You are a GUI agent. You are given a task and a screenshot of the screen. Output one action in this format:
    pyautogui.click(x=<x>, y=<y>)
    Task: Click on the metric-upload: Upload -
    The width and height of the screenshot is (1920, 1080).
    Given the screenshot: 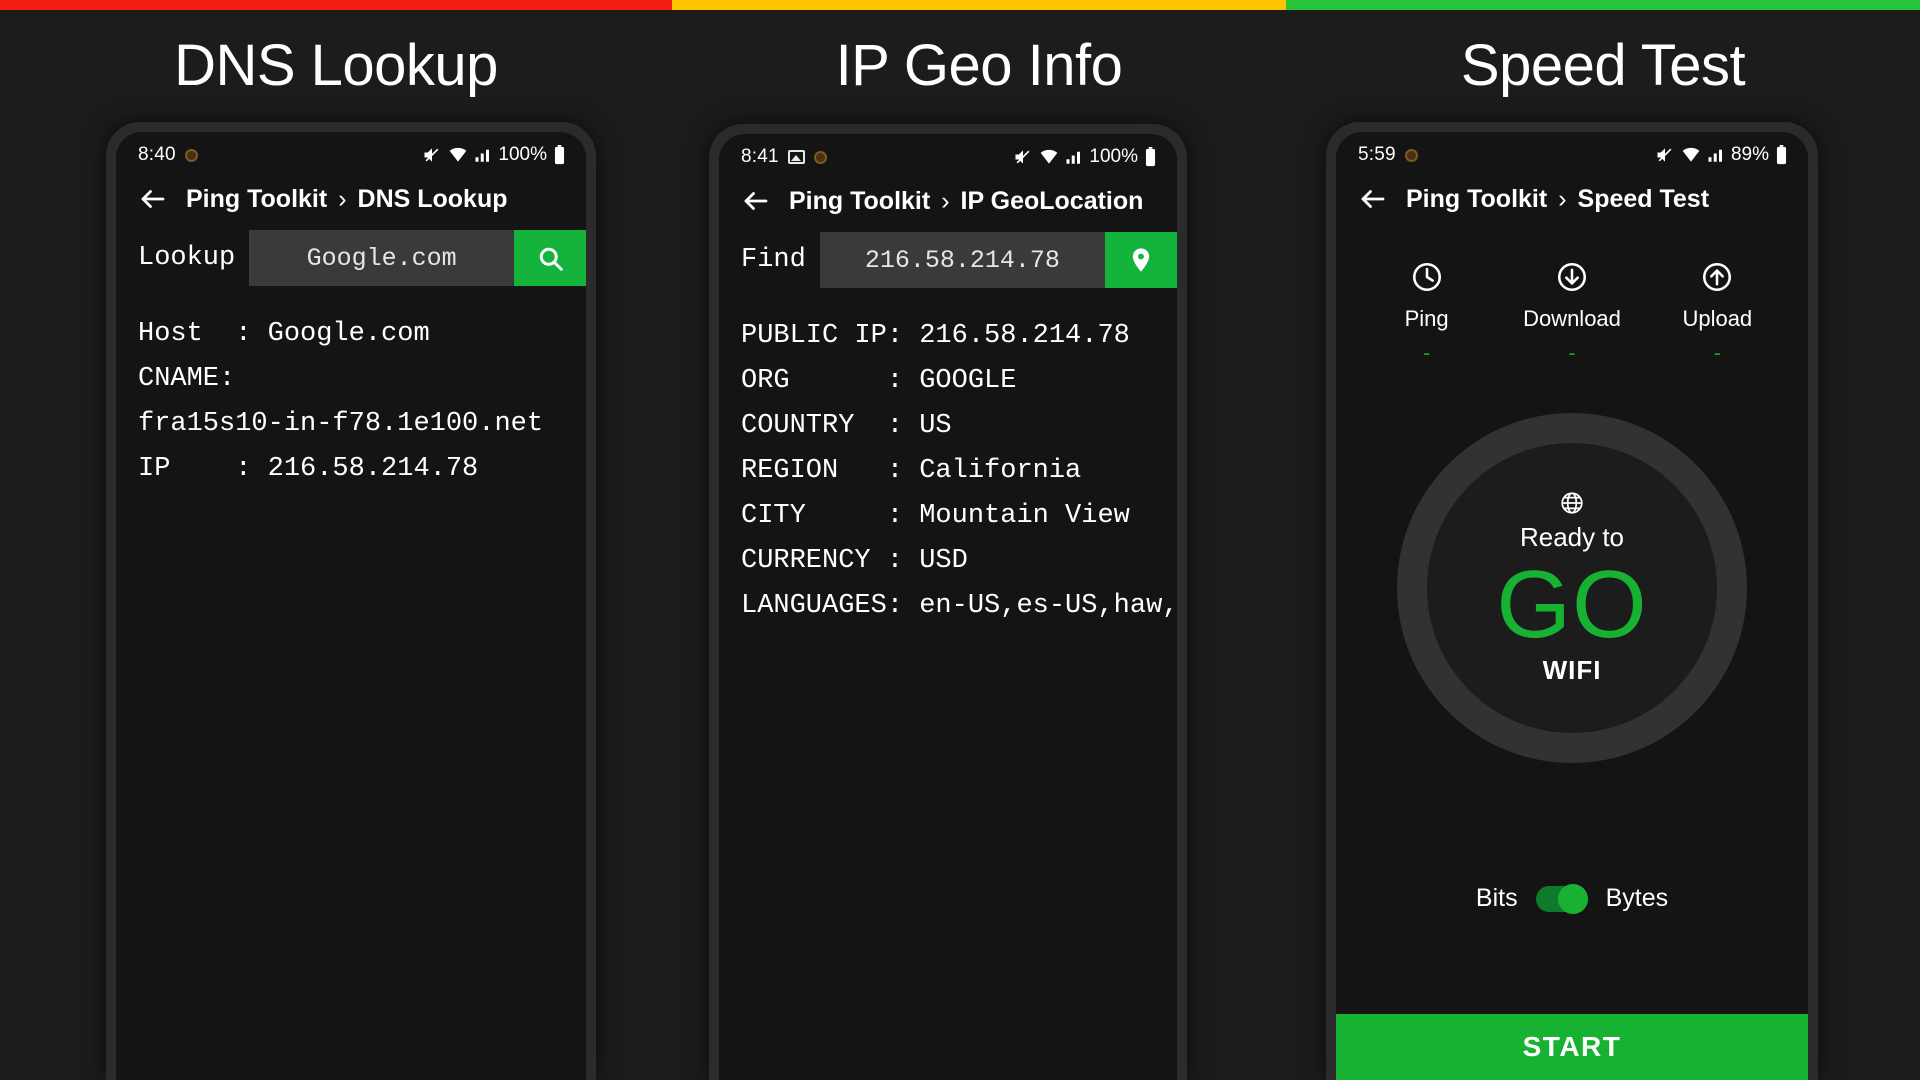 What is the action you would take?
    pyautogui.click(x=1717, y=313)
    